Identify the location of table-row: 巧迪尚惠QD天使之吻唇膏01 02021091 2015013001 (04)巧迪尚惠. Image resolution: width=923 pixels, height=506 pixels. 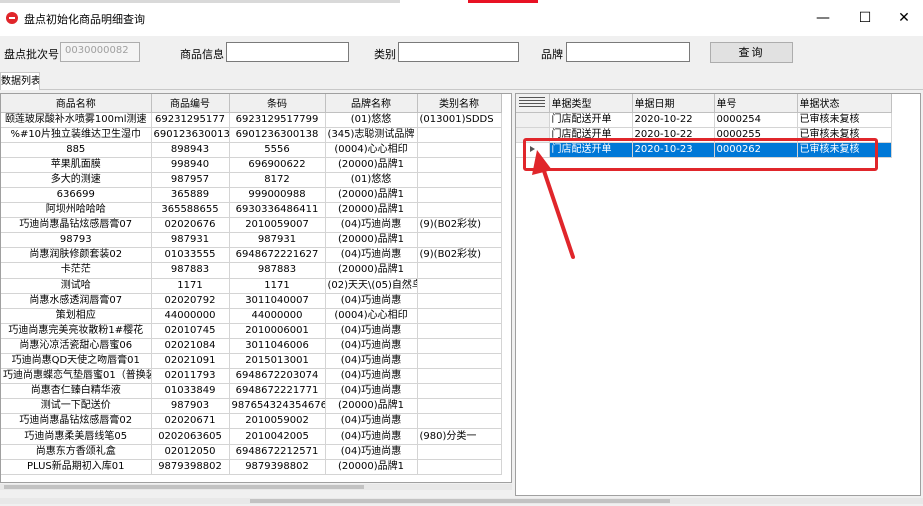
(251, 361).